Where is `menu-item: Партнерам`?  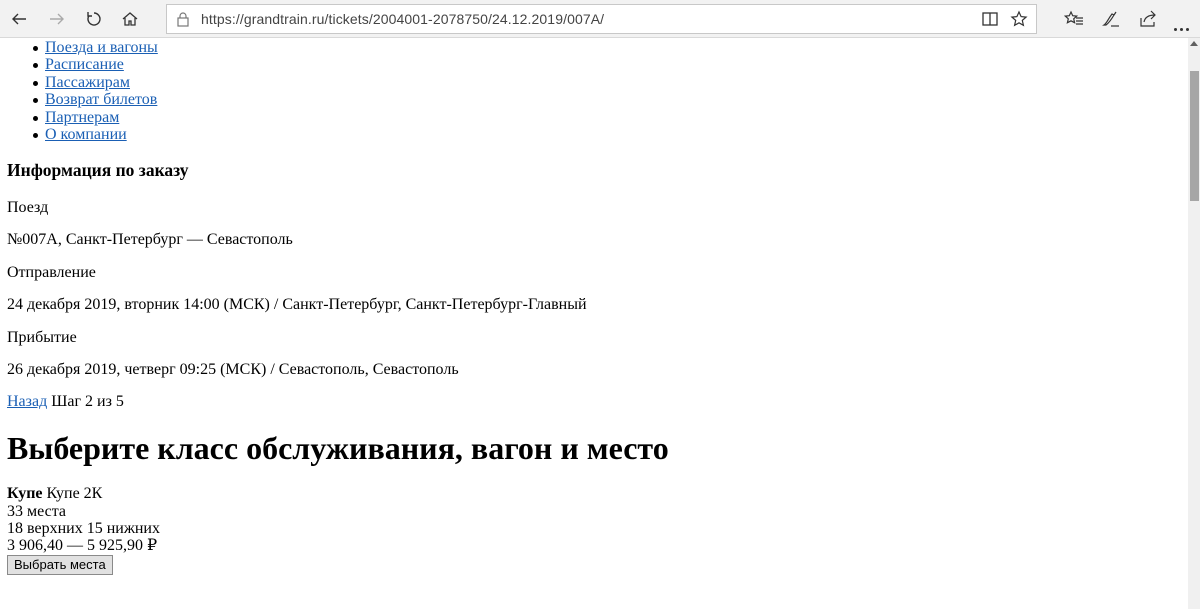 menu-item: Партнерам is located at coordinates (95, 117).